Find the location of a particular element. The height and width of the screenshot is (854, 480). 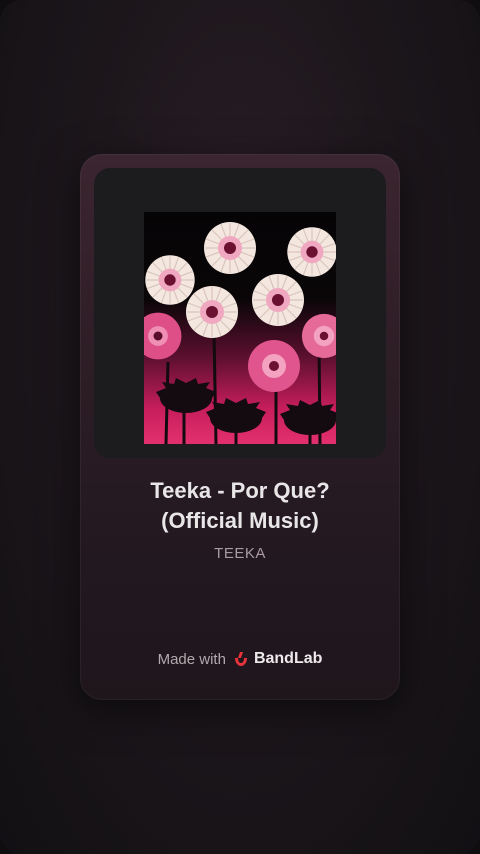

made-with-label: Made with is located at coordinates (191, 659).